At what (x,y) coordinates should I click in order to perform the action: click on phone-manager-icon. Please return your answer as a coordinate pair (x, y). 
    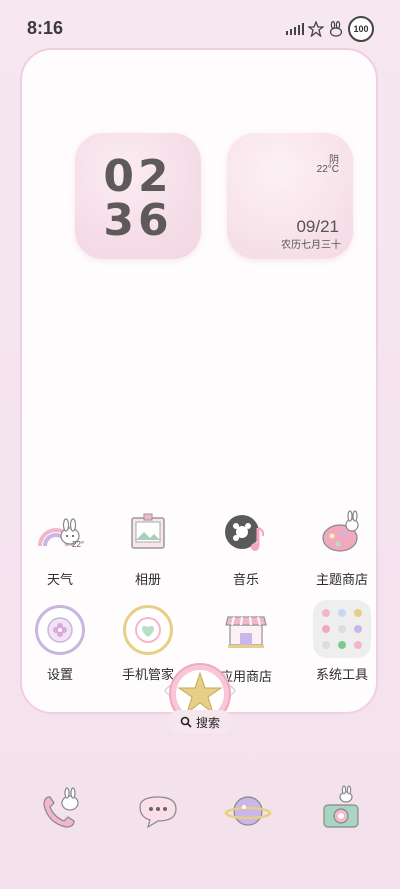
    Looking at the image, I should click on (148, 630).